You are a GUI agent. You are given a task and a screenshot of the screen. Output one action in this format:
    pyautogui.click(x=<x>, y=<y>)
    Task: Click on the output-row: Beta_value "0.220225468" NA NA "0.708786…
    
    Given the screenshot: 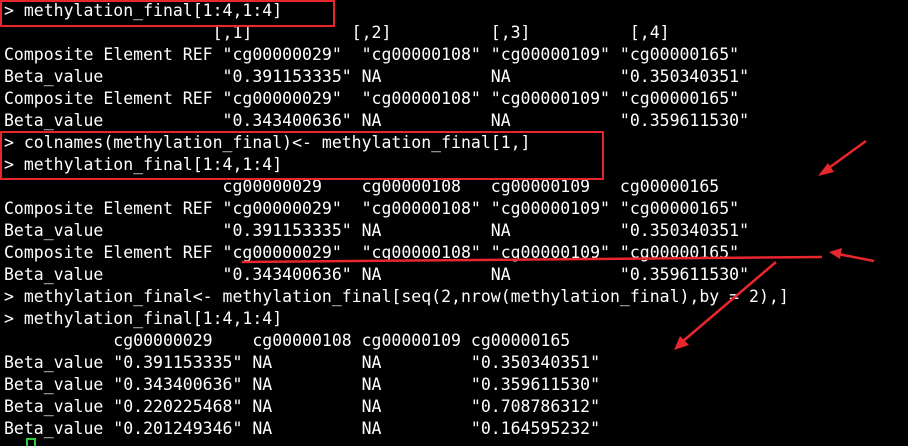 What is the action you would take?
    pyautogui.click(x=302, y=406)
    